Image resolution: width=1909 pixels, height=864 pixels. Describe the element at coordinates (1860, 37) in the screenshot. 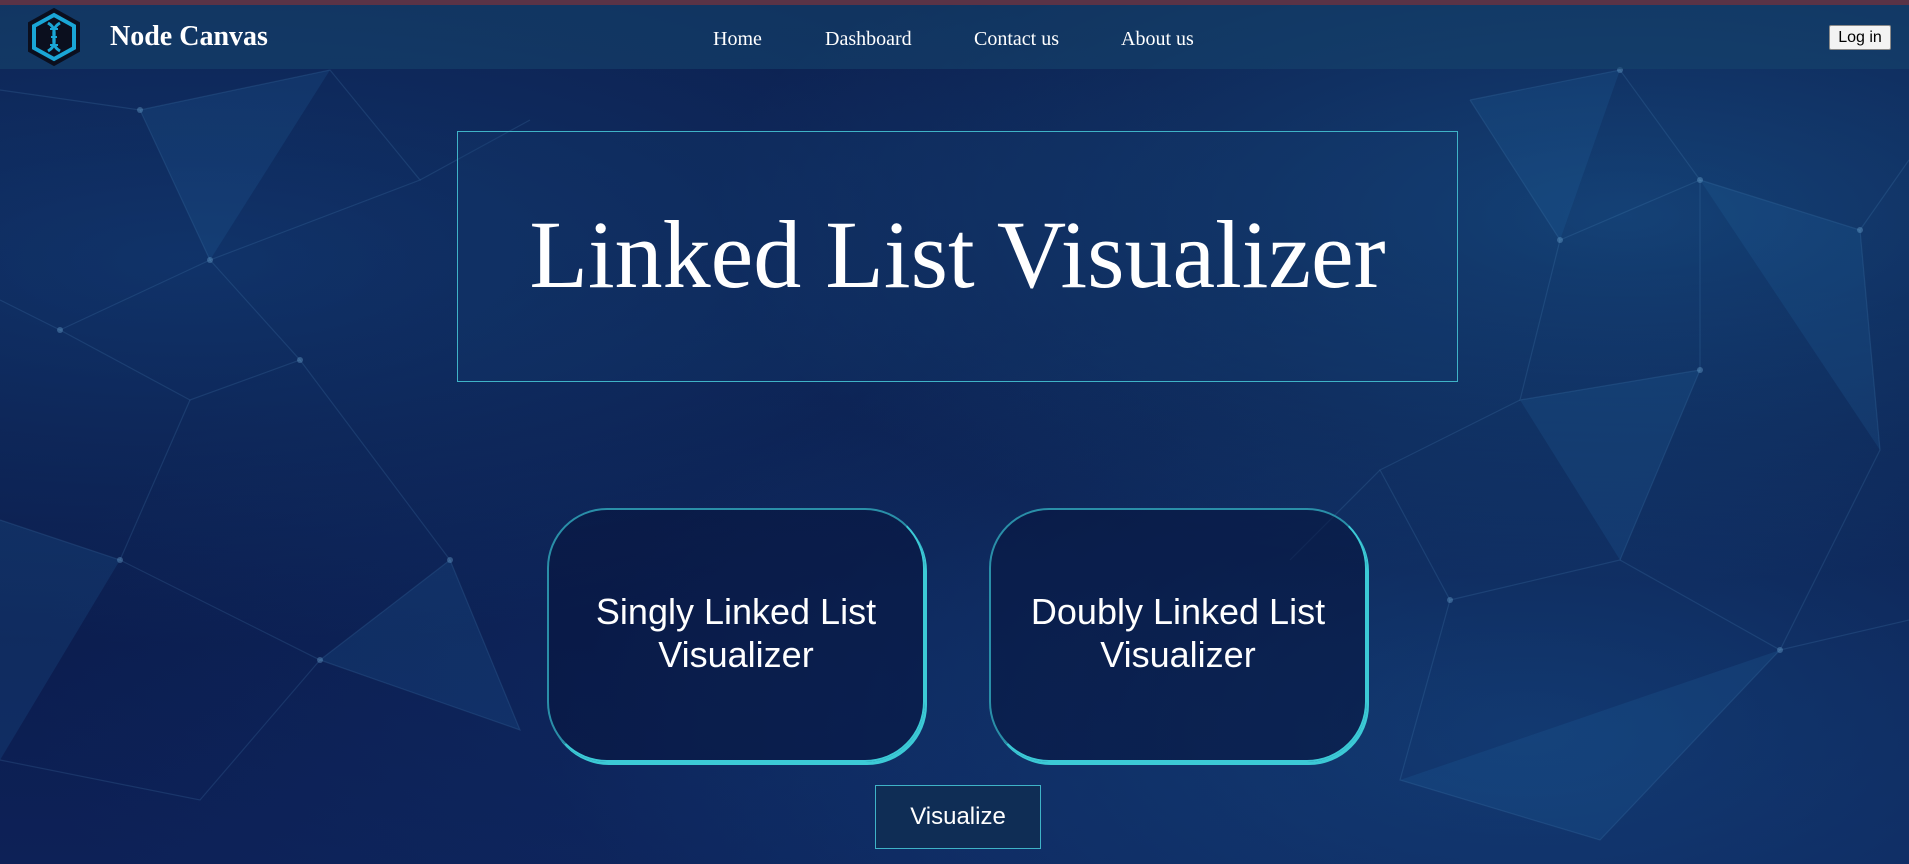

I see `login-button: Log in` at that location.